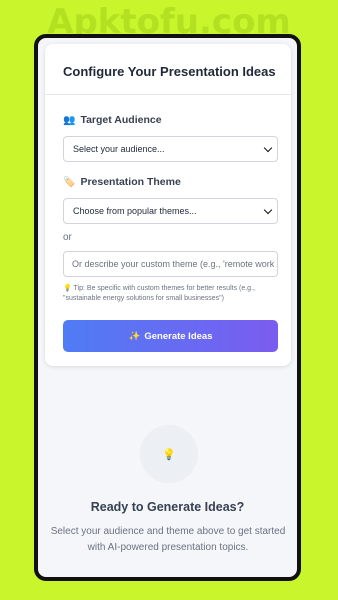  What do you see at coordinates (170, 264) in the screenshot?
I see `custom-theme-input` at bounding box center [170, 264].